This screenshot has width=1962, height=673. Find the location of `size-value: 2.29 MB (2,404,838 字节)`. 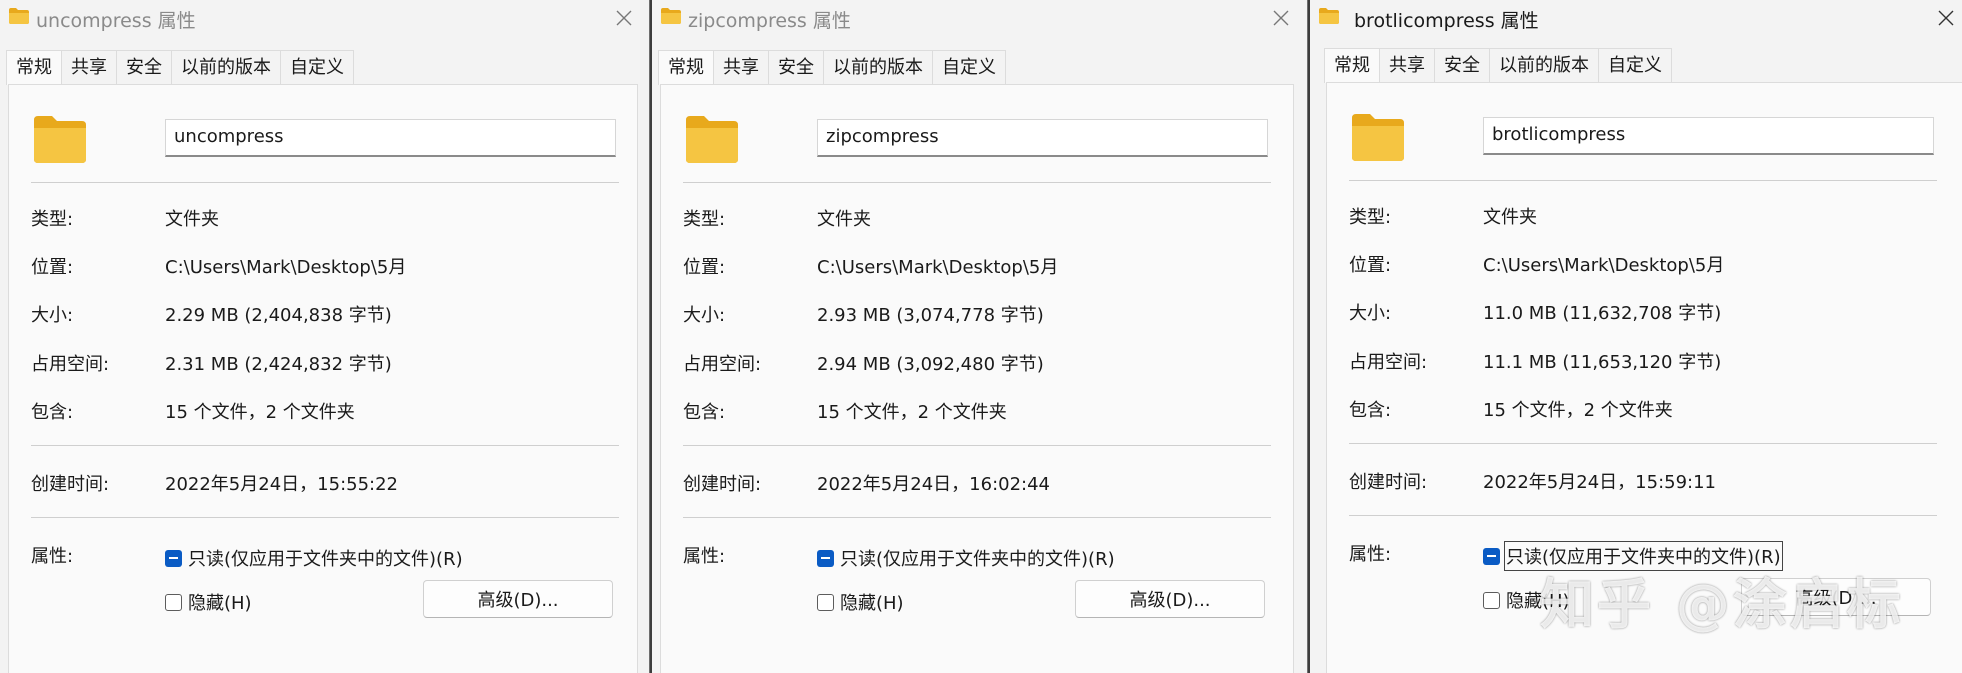

size-value: 2.29 MB (2,404,838 字节) is located at coordinates (278, 315).